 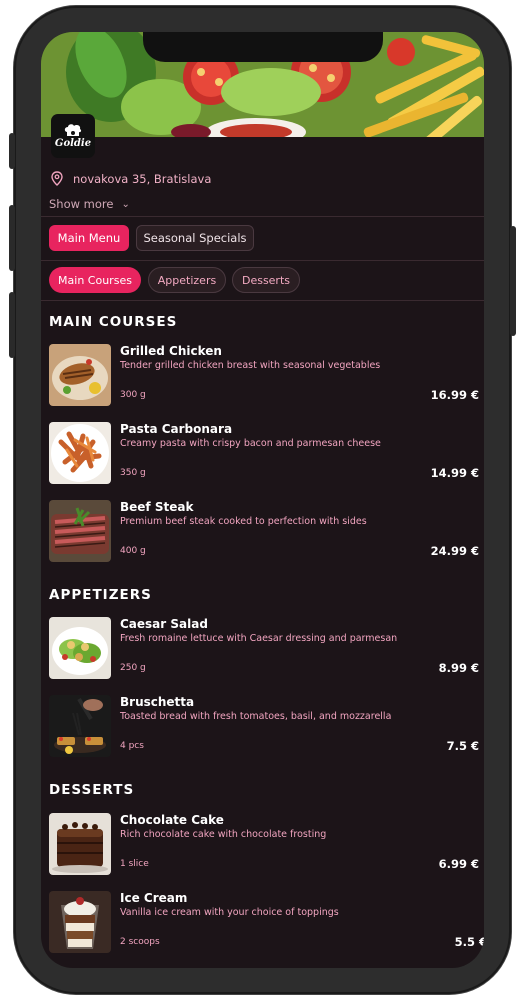 What do you see at coordinates (80, 453) in the screenshot?
I see `item-image-pasta-carbonara` at bounding box center [80, 453].